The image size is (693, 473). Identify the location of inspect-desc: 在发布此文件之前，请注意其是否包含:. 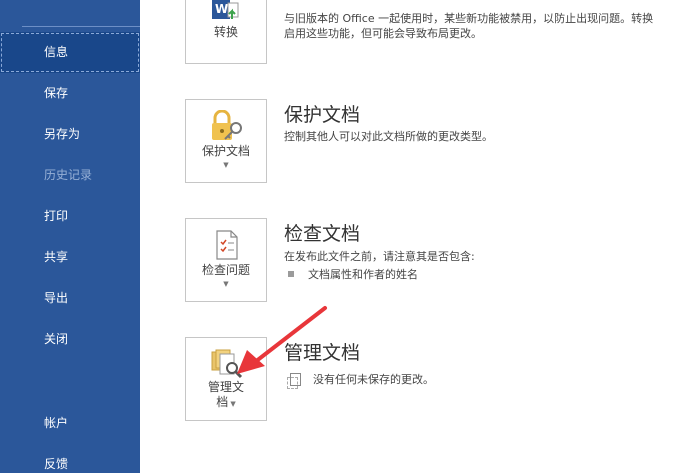
(379, 256).